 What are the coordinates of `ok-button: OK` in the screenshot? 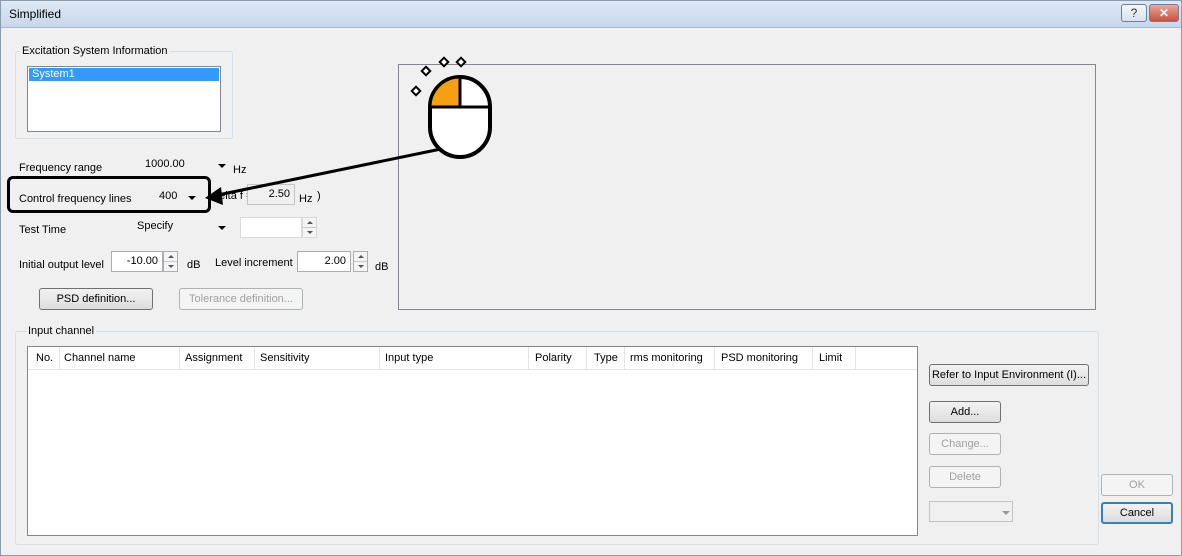 It's located at (1137, 485).